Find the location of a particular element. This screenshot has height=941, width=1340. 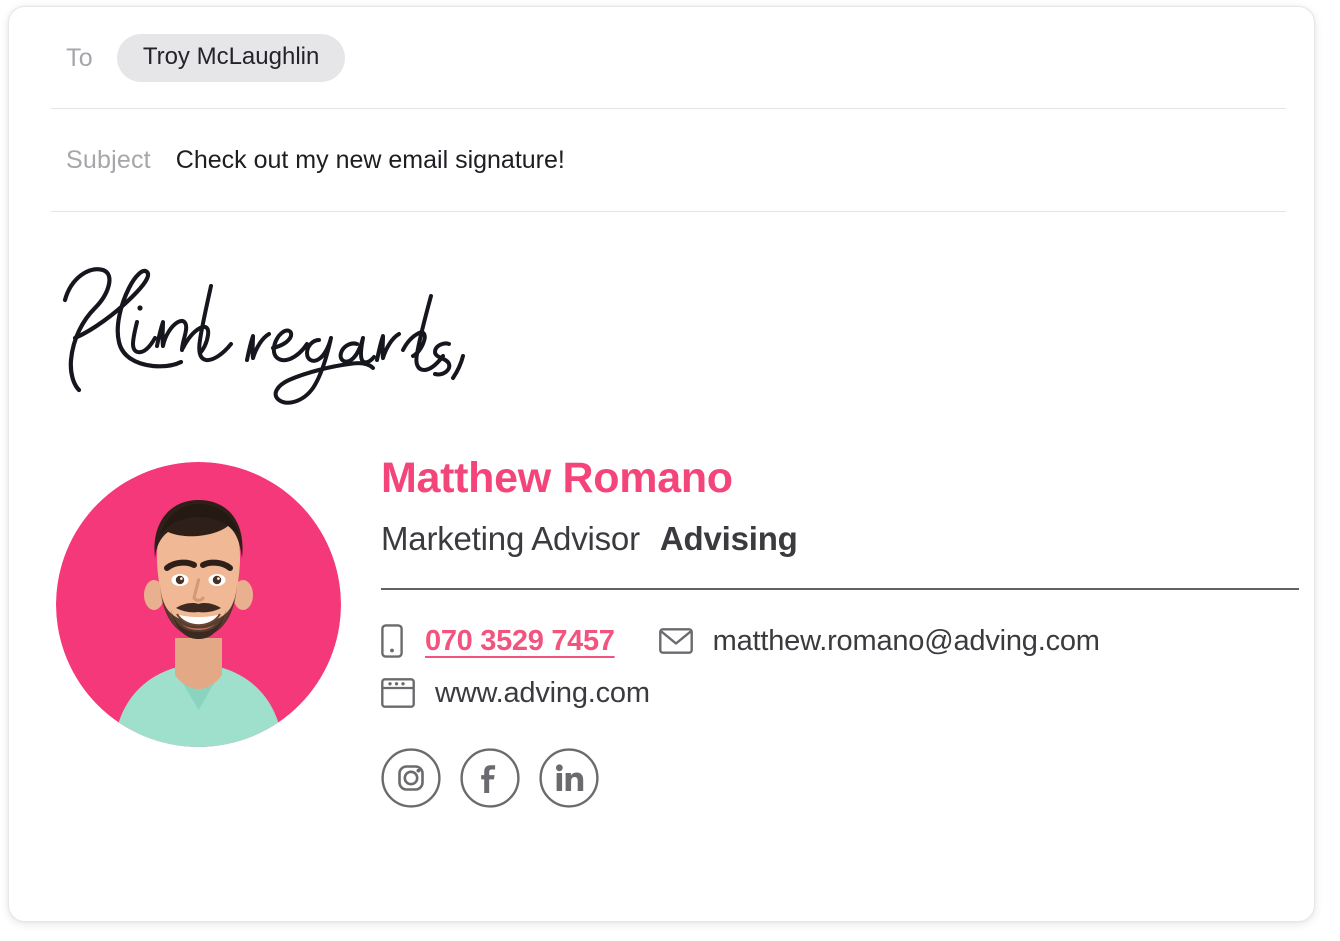

signature-name: Matthew Romano is located at coordinates (557, 478).